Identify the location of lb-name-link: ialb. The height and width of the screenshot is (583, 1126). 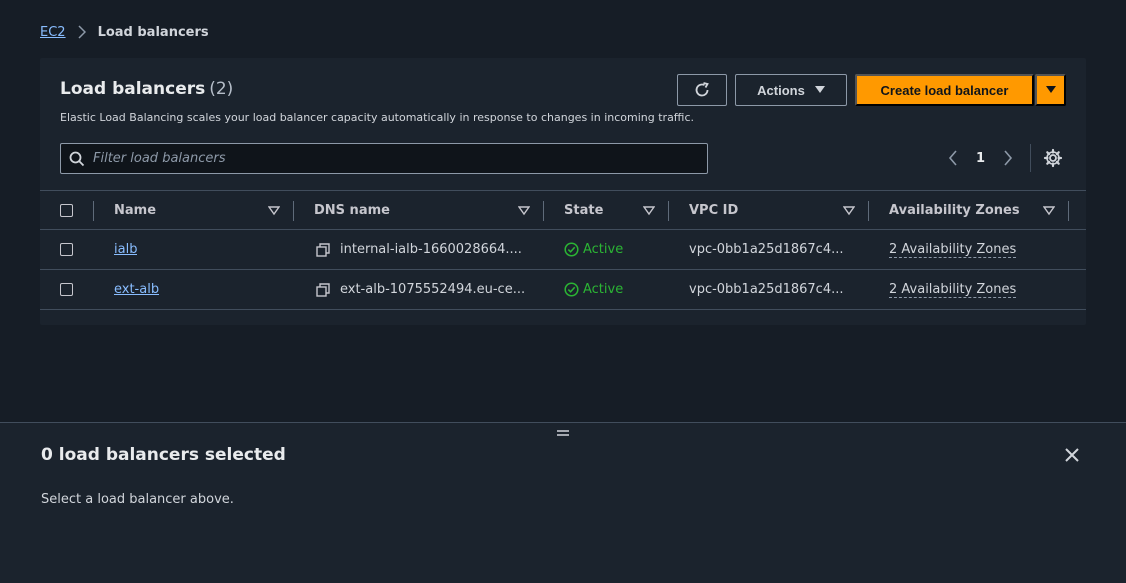
(125, 249).